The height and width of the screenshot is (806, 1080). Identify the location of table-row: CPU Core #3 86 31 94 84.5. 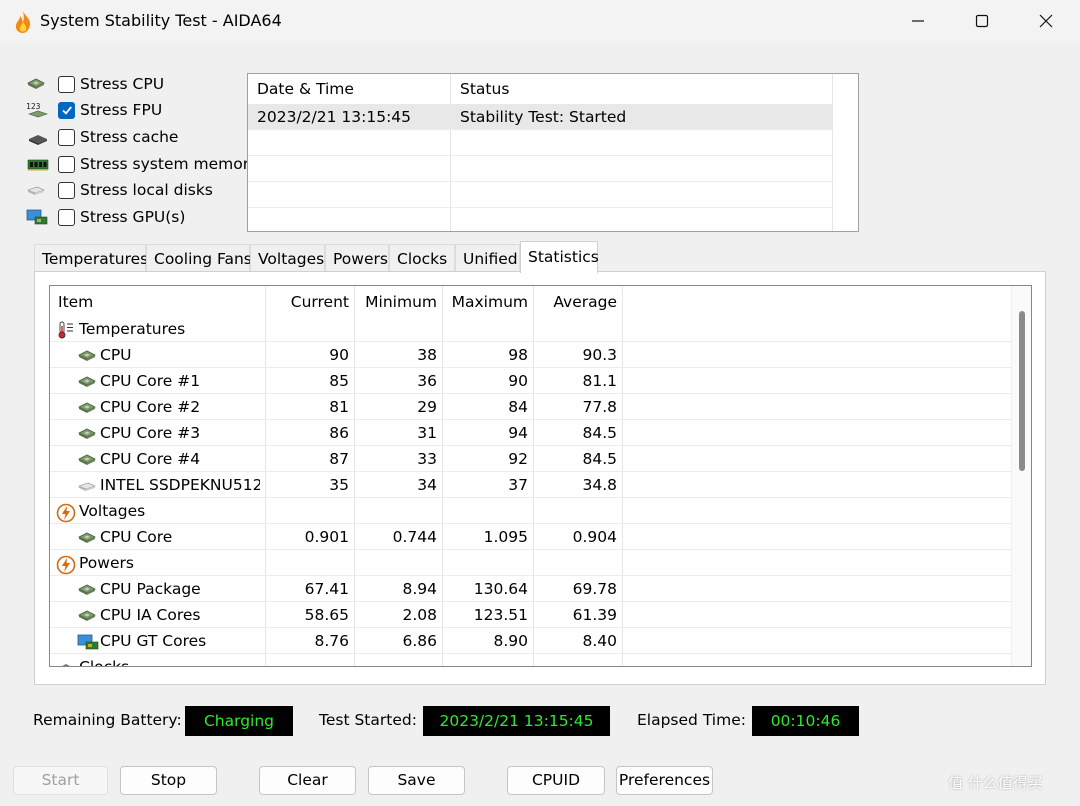
(531, 433).